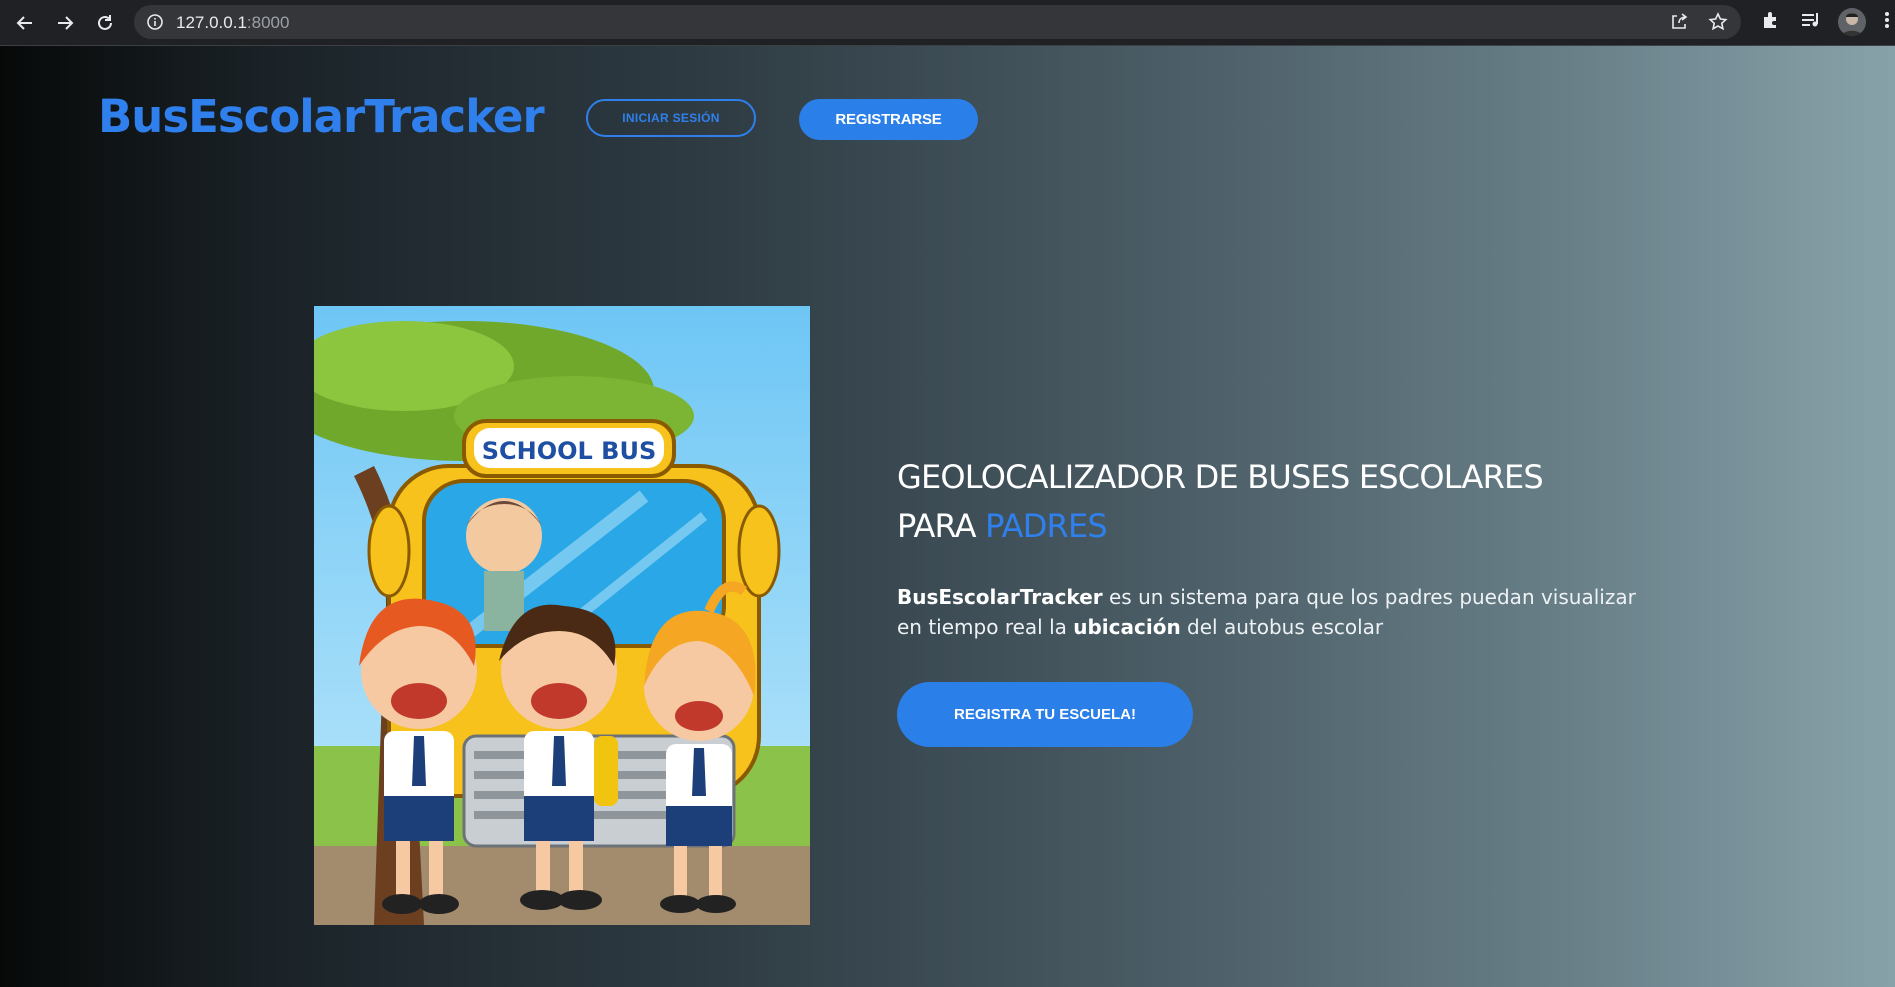 This screenshot has height=987, width=1895. I want to click on headline-line1: GEOLOCALIZADOR DE BUSES ESCOLARES, so click(1220, 477).